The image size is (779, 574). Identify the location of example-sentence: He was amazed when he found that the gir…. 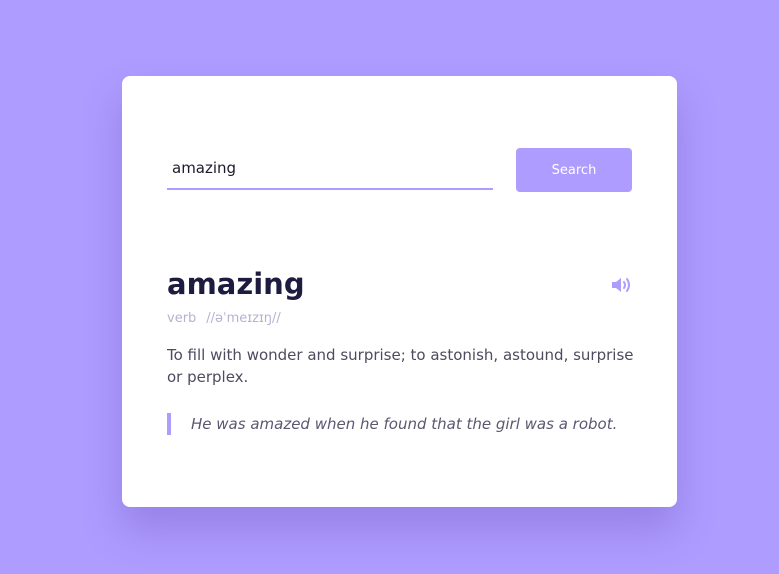
(402, 424).